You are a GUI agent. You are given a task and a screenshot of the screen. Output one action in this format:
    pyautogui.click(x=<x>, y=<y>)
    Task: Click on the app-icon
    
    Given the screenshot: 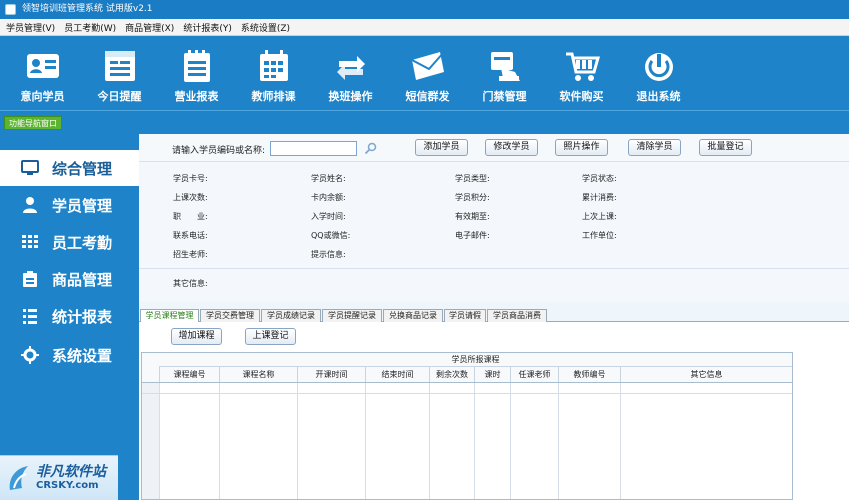 What is the action you would take?
    pyautogui.click(x=10, y=9)
    